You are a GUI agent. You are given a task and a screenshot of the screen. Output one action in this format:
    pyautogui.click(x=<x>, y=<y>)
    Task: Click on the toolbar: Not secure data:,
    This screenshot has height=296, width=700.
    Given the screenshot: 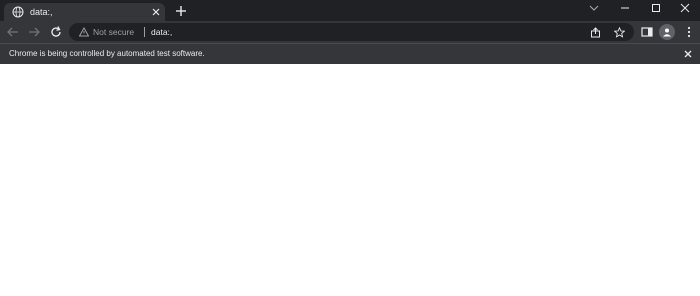 What is the action you would take?
    pyautogui.click(x=350, y=32)
    